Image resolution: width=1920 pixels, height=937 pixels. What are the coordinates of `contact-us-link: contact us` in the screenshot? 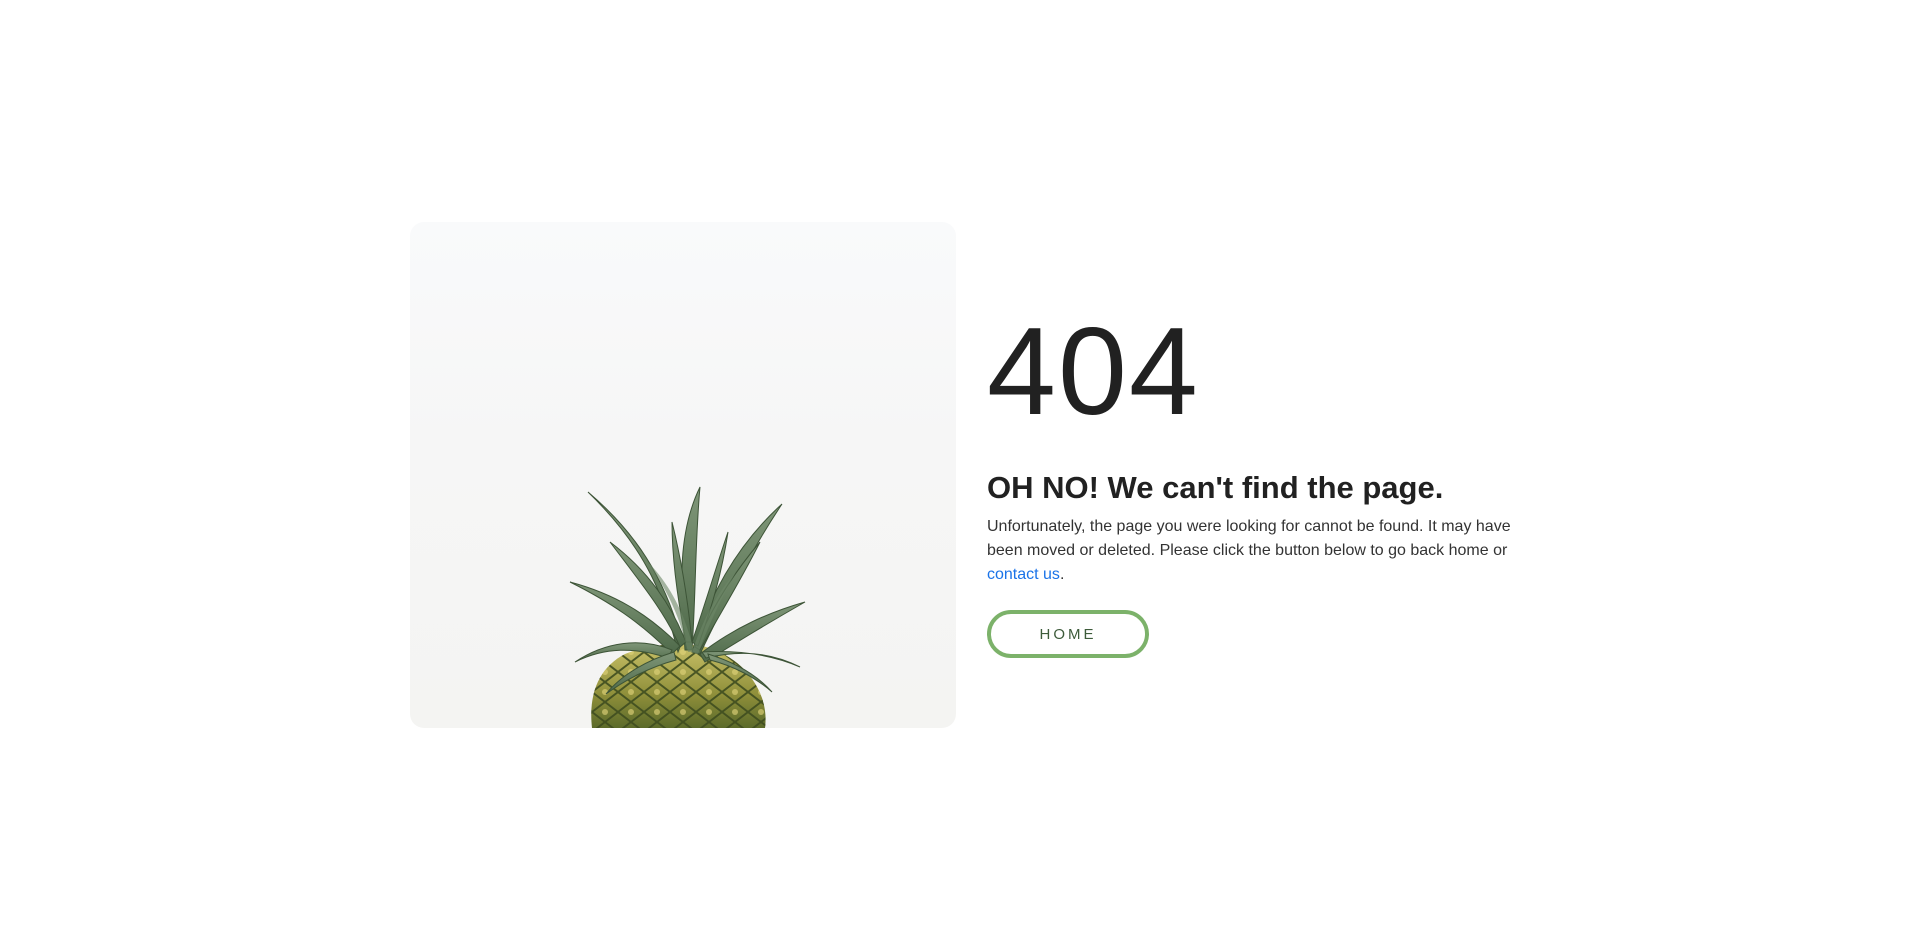 It's located at (1023, 574).